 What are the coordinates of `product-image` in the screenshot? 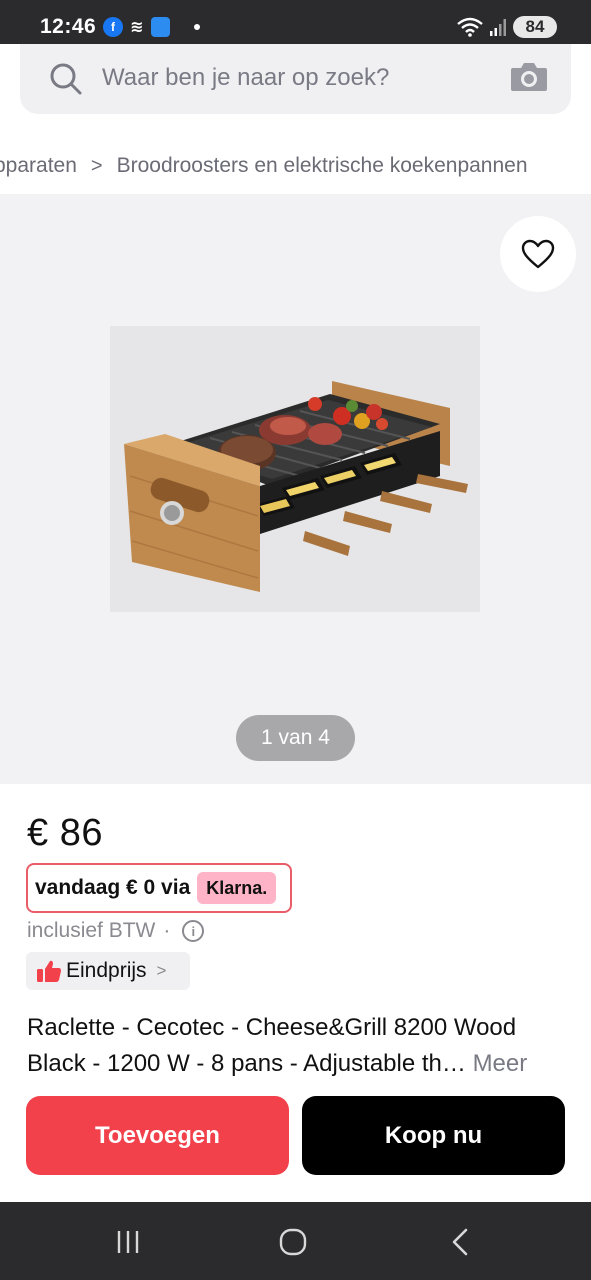 It's located at (295, 469).